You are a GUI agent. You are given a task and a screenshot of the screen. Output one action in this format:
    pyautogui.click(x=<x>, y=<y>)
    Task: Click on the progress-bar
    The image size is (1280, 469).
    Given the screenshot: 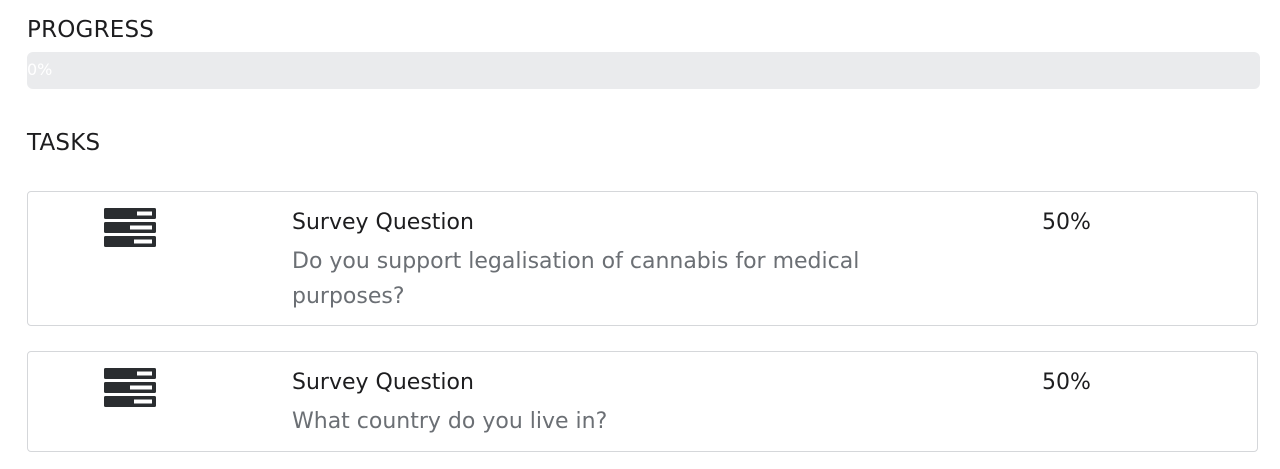 What is the action you would take?
    pyautogui.click(x=643, y=70)
    